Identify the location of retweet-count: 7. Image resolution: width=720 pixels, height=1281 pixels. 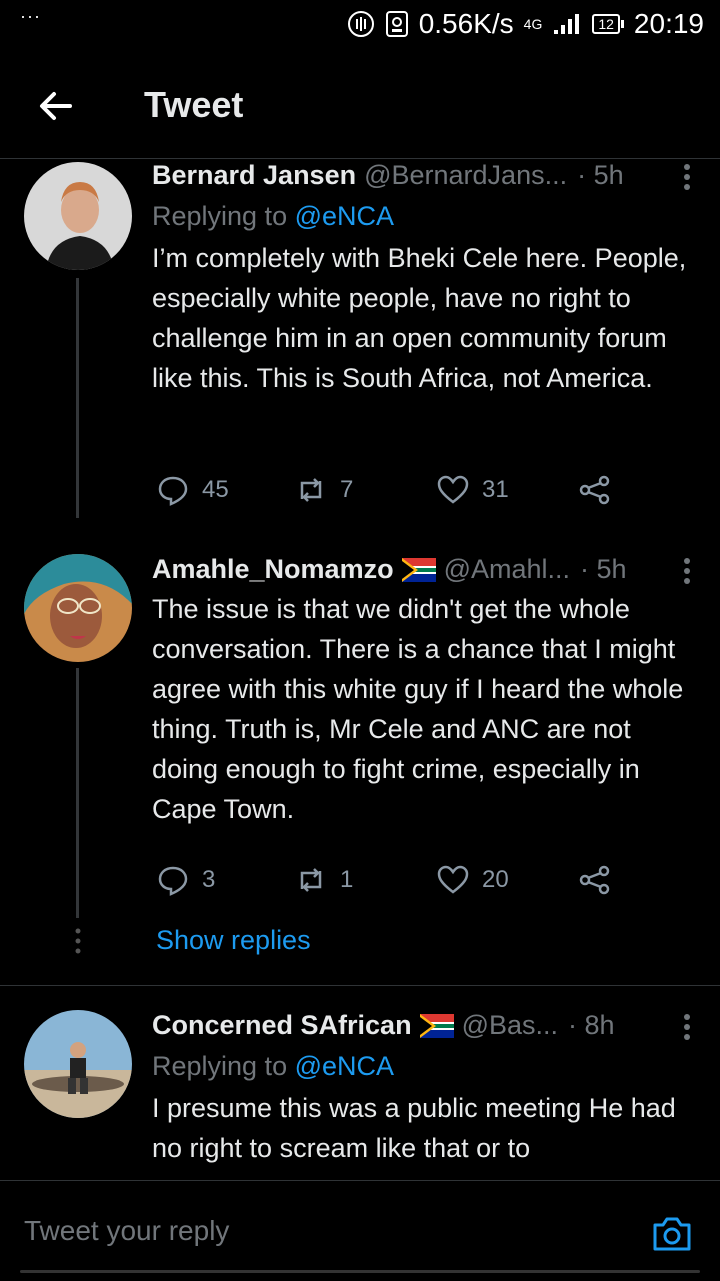
(347, 489).